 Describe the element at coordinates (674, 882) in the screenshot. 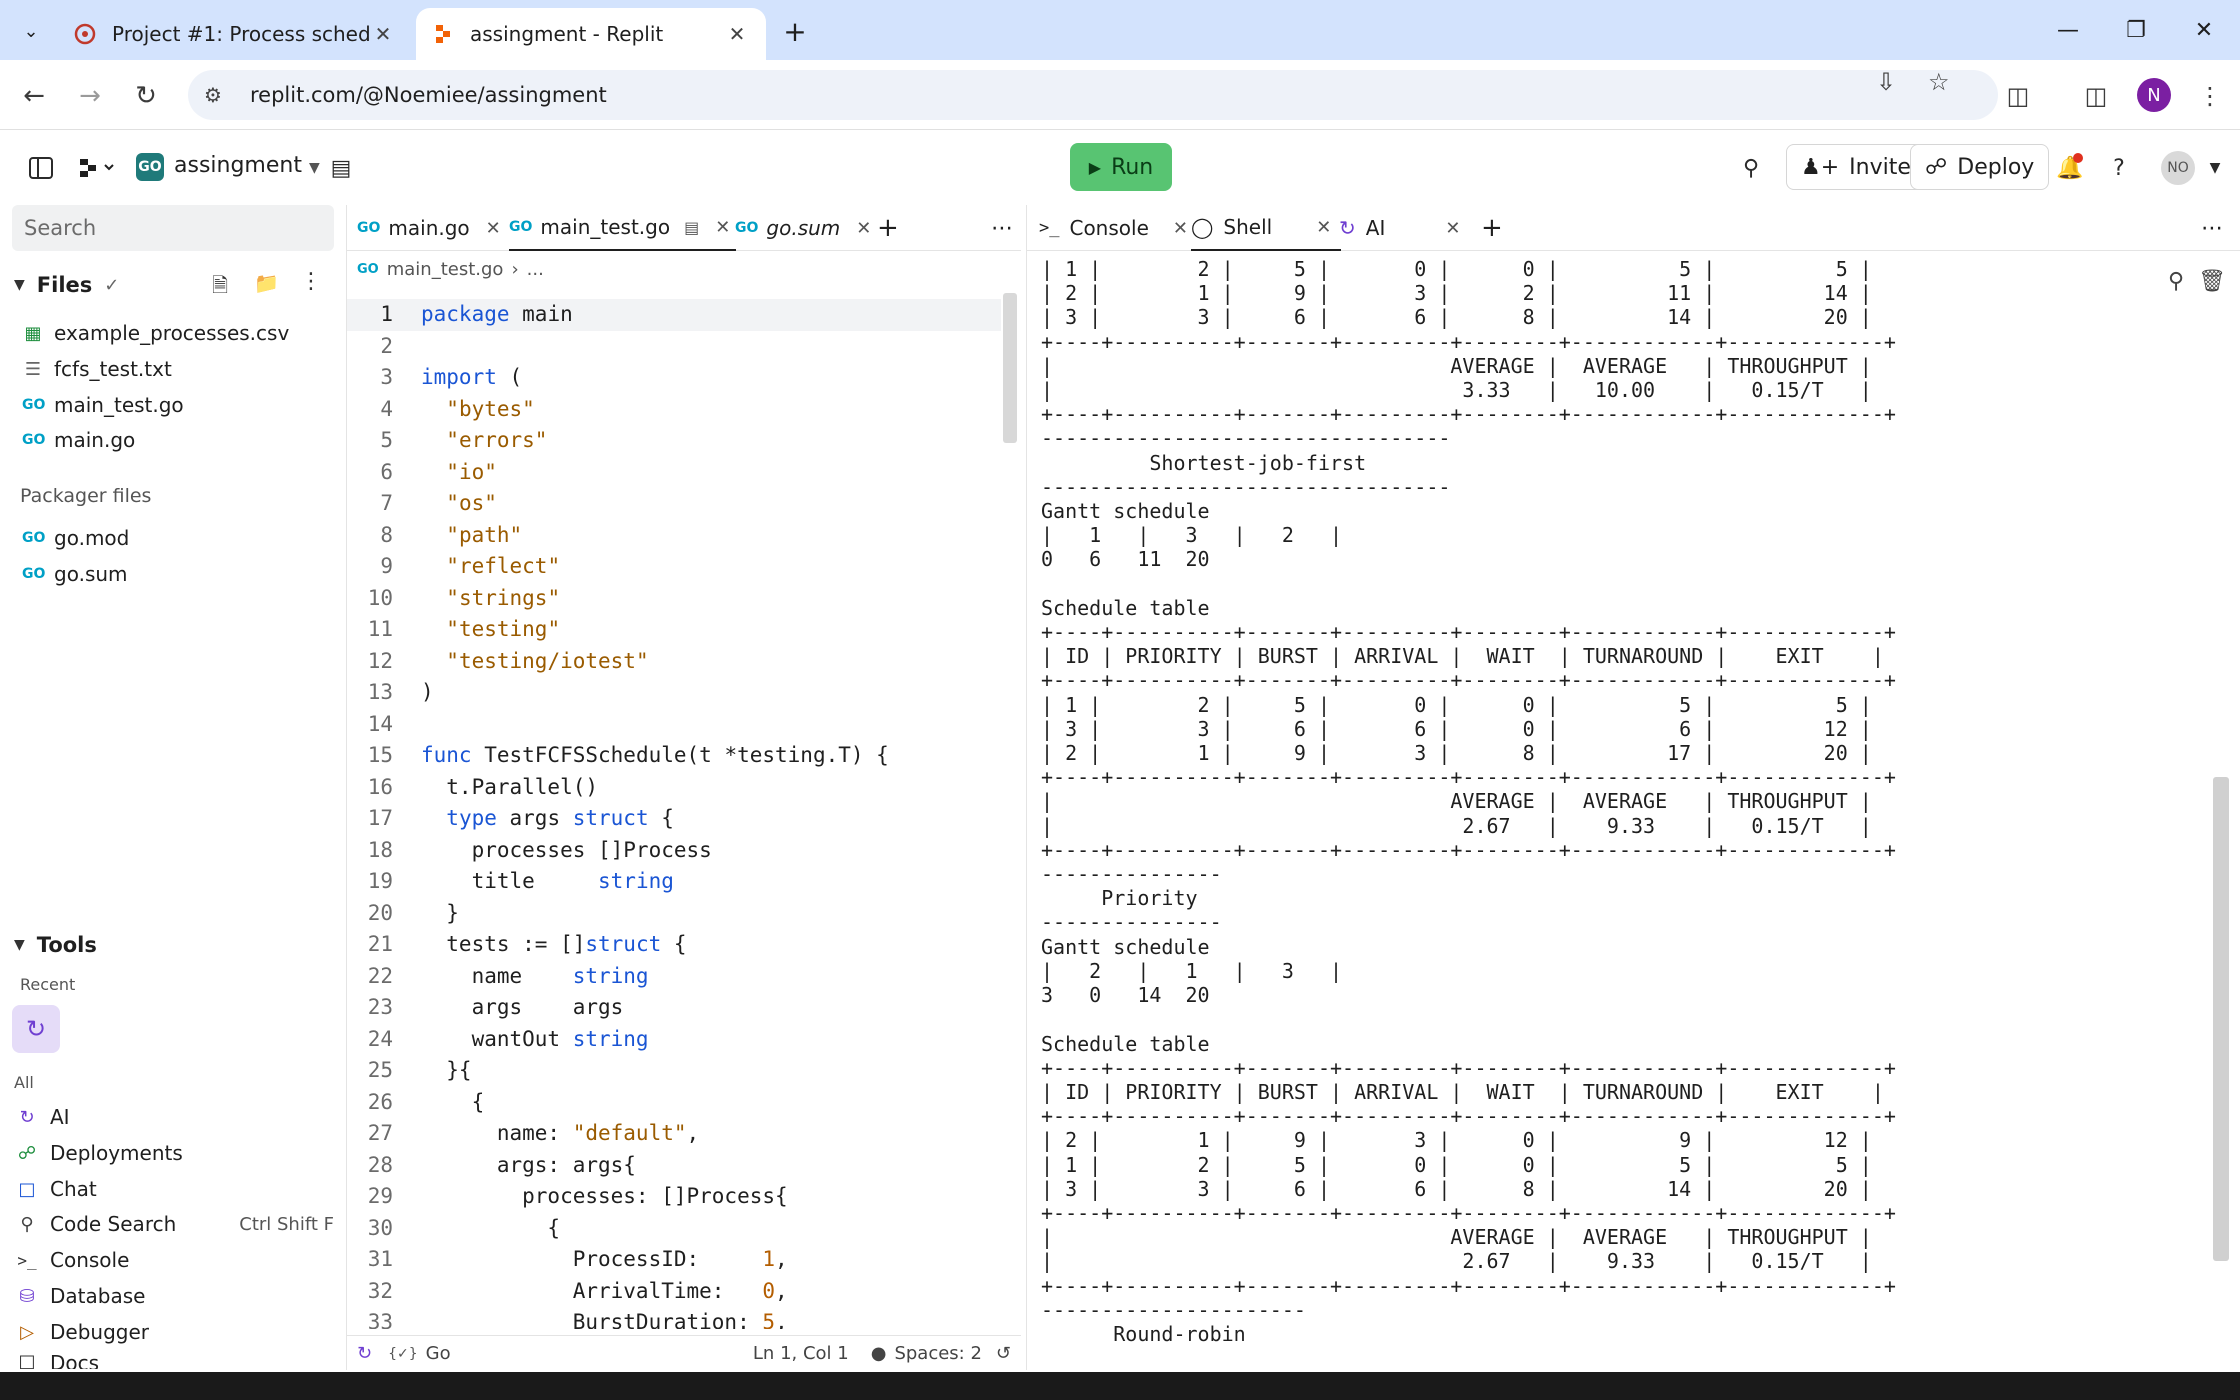

I see `code-line: 19 title string` at that location.